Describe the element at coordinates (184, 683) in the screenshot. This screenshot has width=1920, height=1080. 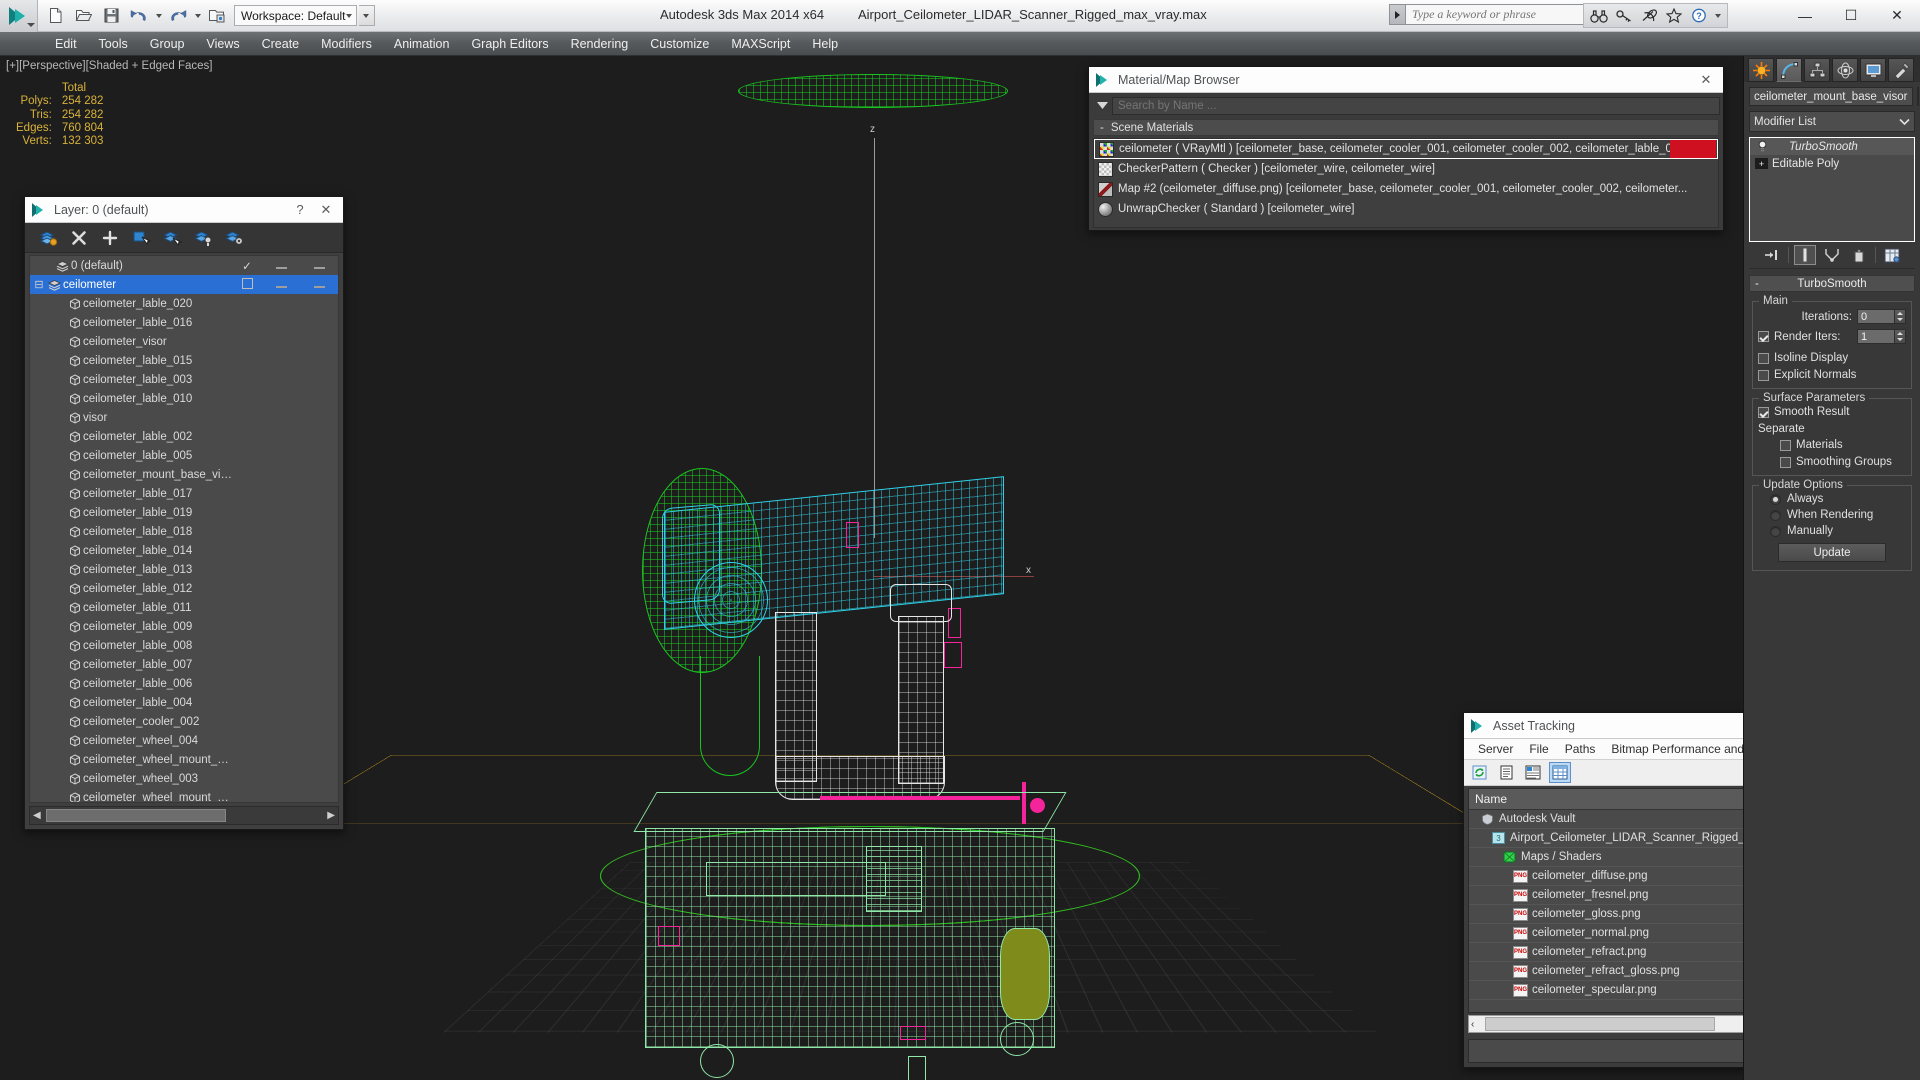
I see `layer-row: ceilometer_lable_006` at that location.